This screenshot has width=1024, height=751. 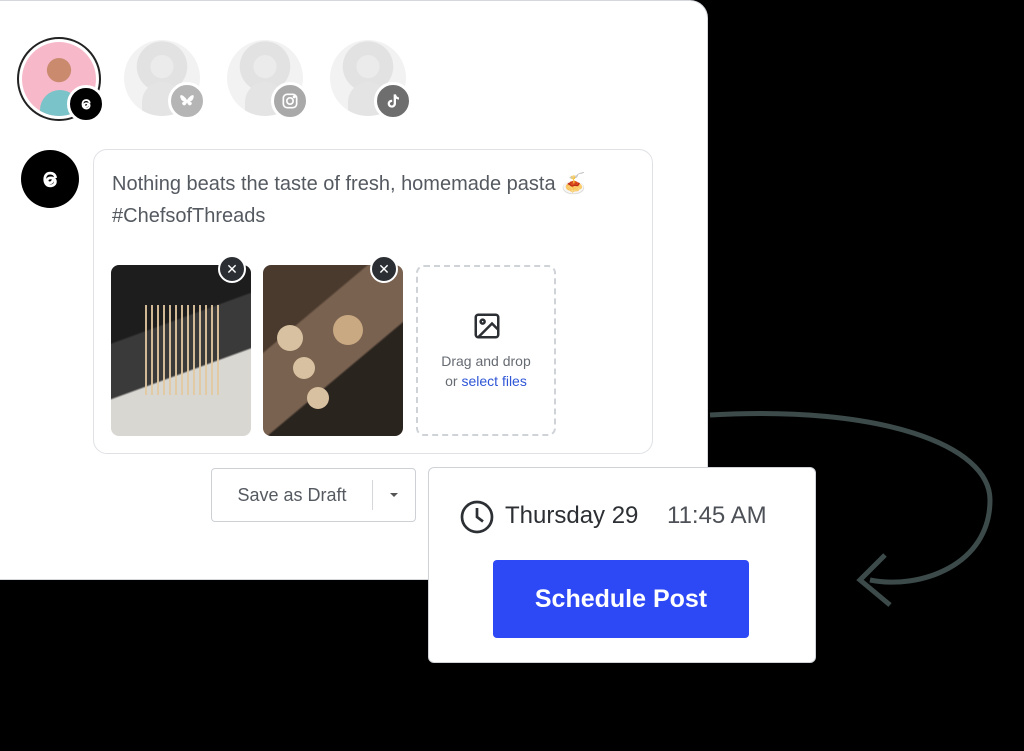 I want to click on account-avatar-tiktok, so click(x=371, y=80).